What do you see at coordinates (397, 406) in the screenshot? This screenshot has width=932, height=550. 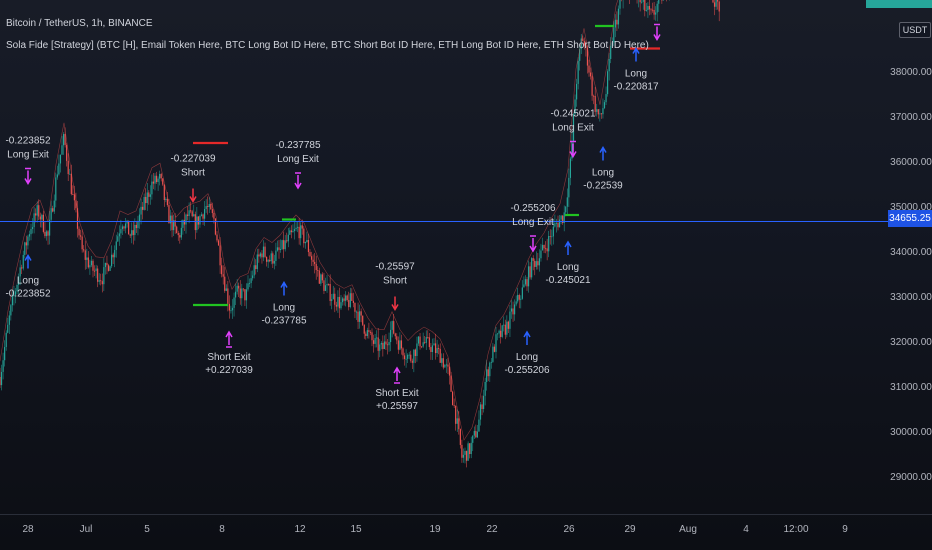 I see `signal-text-below-2: +0.25597` at bounding box center [397, 406].